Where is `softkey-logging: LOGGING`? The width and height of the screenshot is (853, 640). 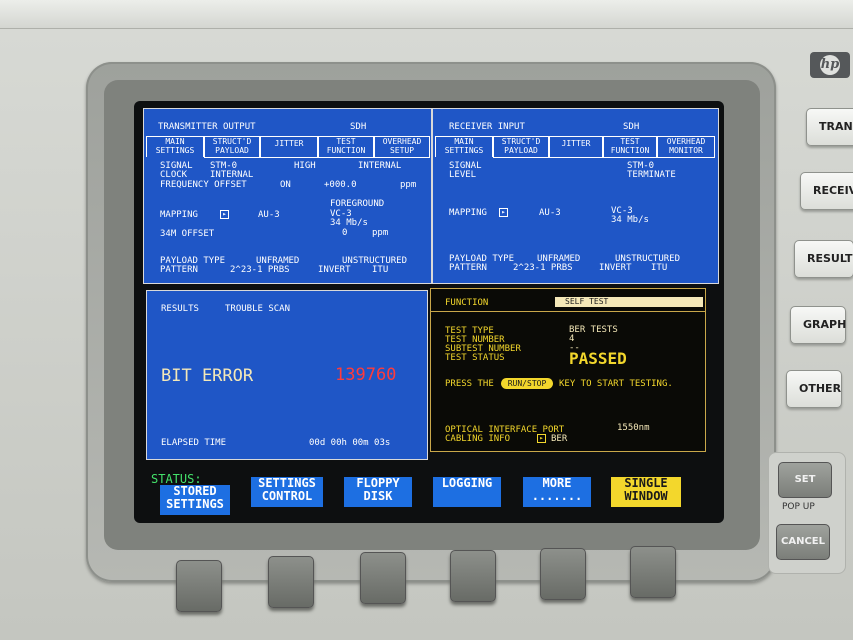
softkey-logging: LOGGING is located at coordinates (467, 492).